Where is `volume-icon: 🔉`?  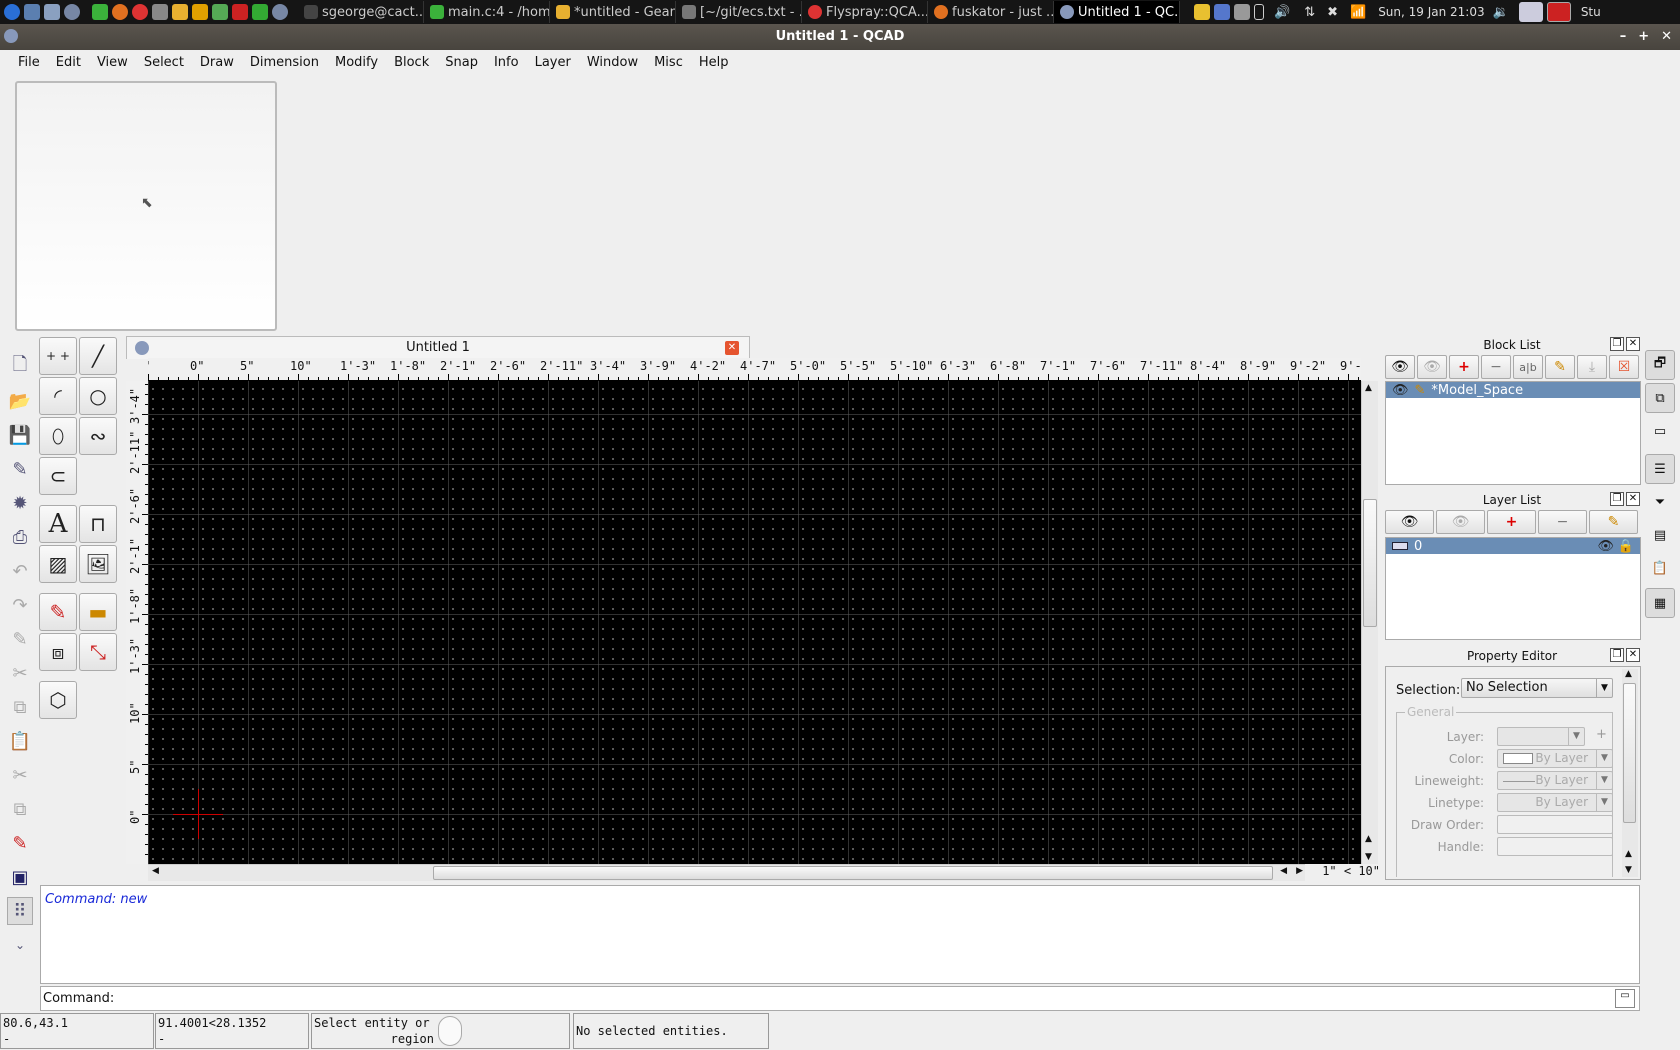 volume-icon: 🔉 is located at coordinates (1501, 12).